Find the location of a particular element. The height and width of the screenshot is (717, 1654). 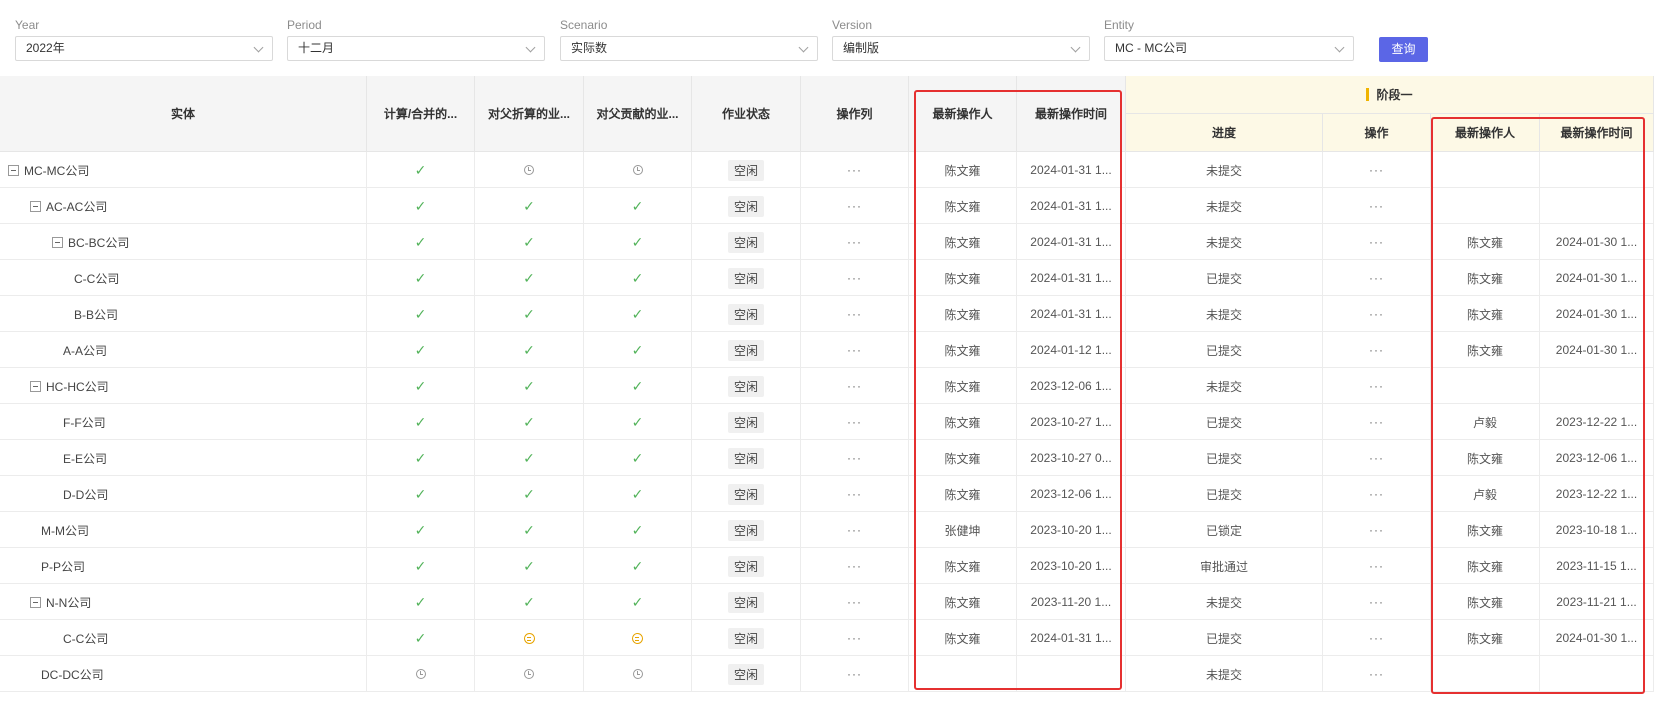

col-header-last-operator: 最新操作人 is located at coordinates (963, 114).